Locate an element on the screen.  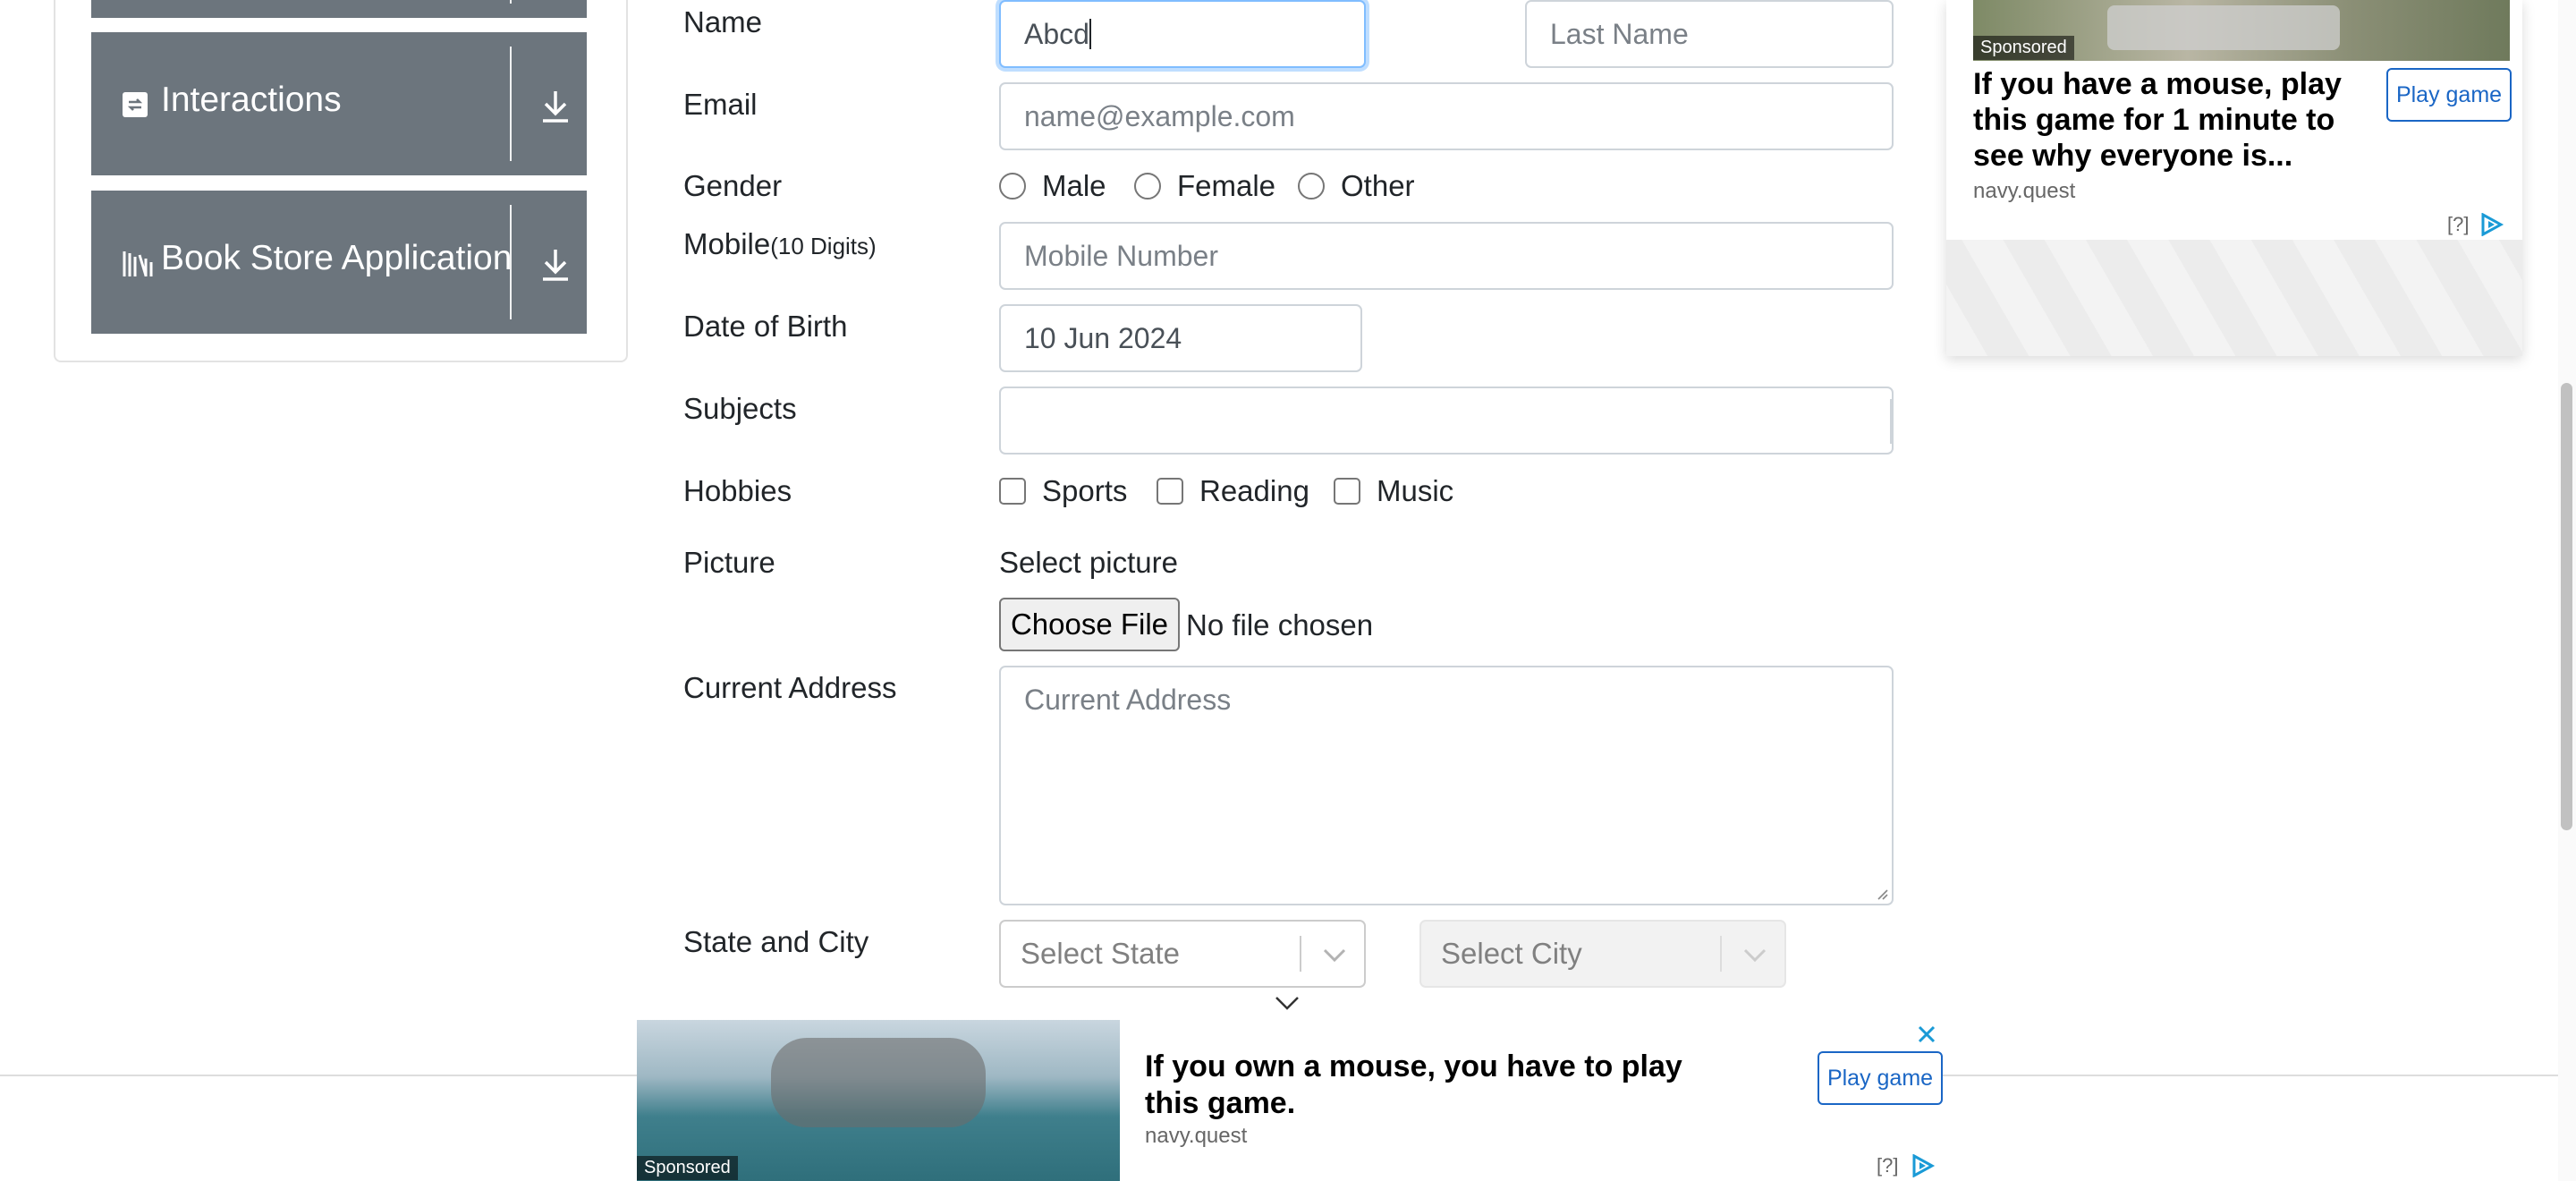
book-store-icon is located at coordinates (138, 263).